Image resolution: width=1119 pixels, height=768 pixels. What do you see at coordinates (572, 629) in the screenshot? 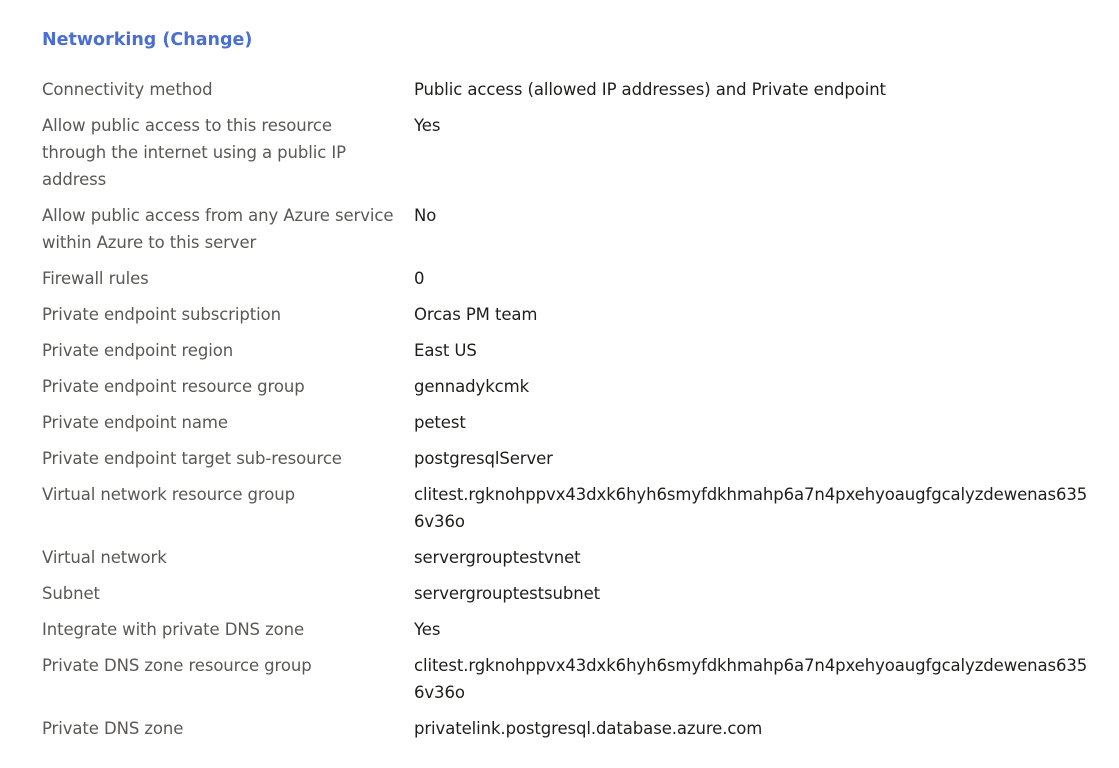
I see `summary-row-integrate-private-dns: Integrate with private DNS zone Yes` at bounding box center [572, 629].